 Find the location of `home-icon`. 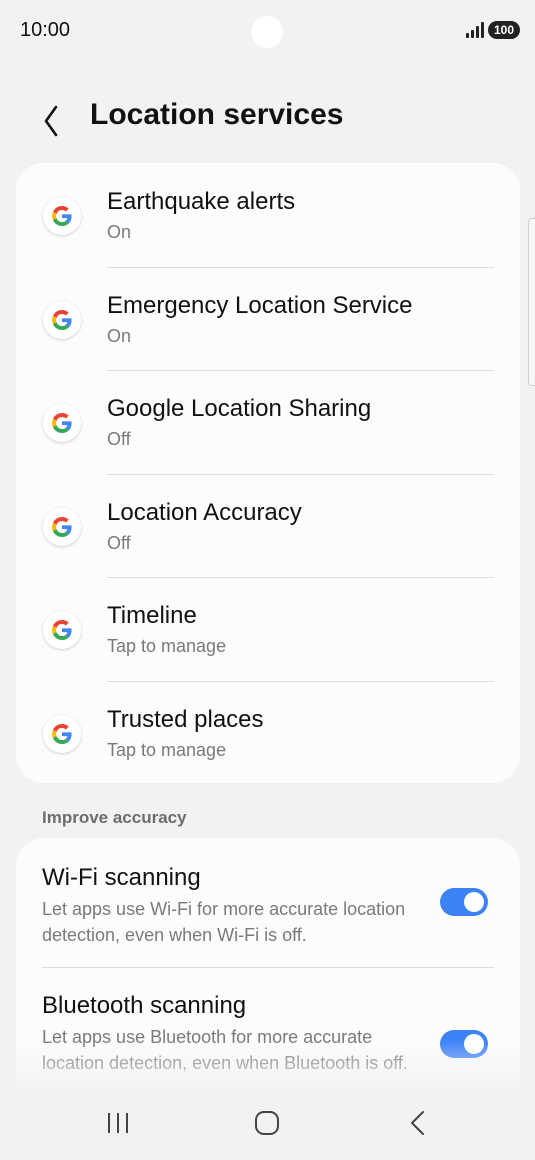

home-icon is located at coordinates (267, 1123).